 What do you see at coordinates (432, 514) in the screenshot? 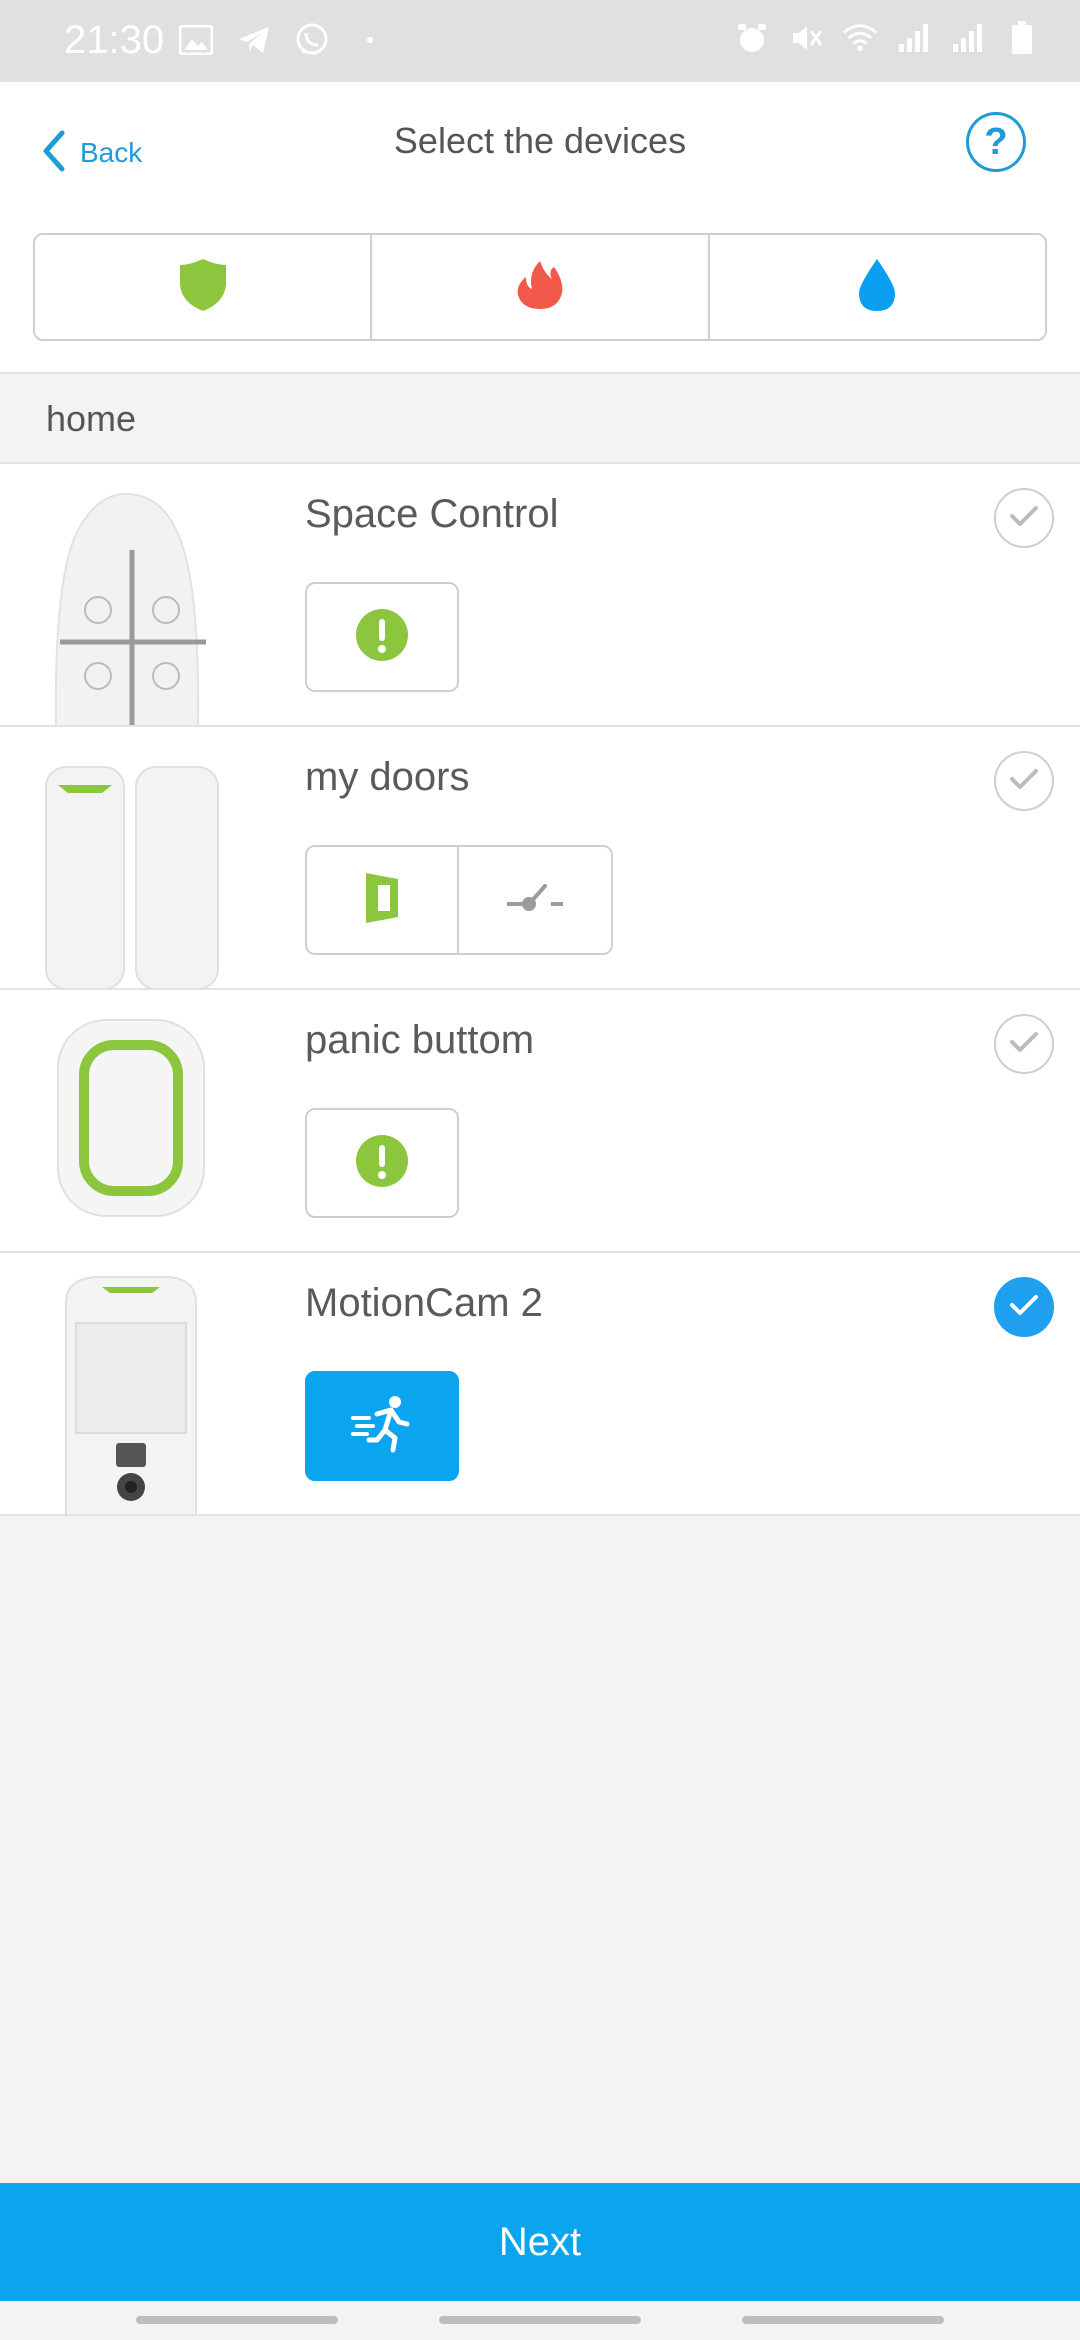
I see `device-name: Space Control` at bounding box center [432, 514].